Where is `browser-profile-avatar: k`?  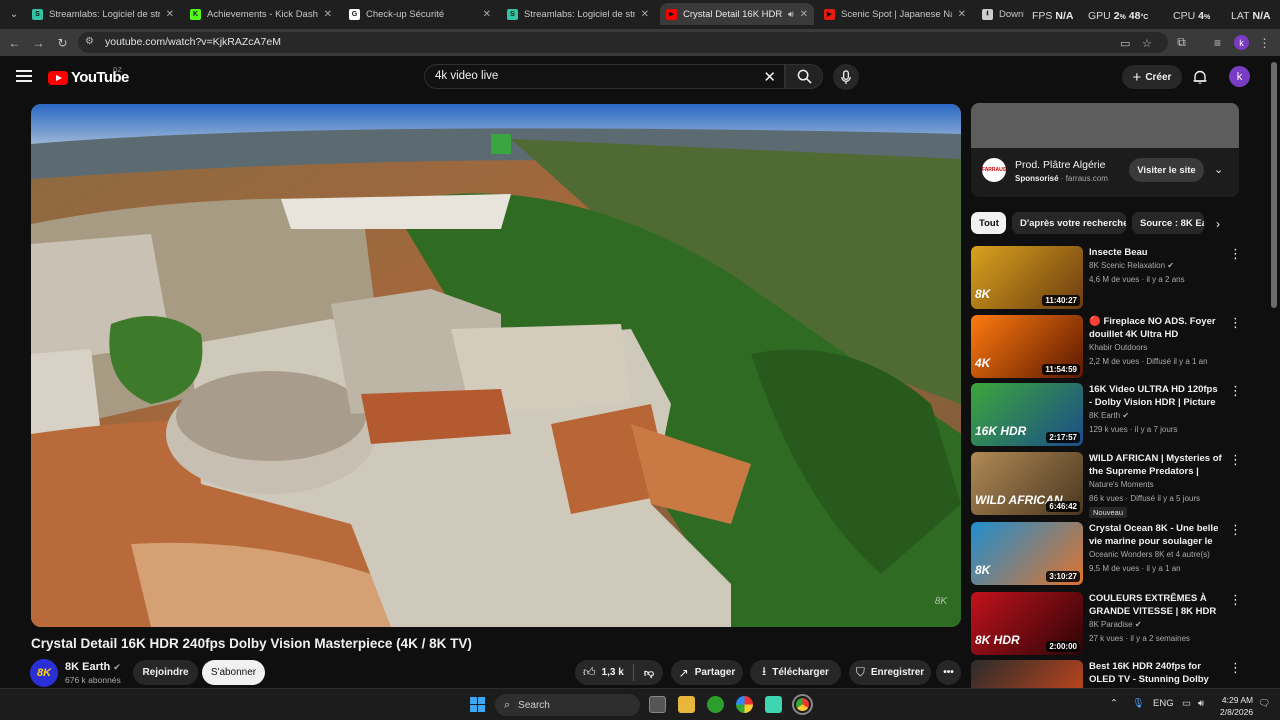
browser-profile-avatar: k is located at coordinates (1241, 42).